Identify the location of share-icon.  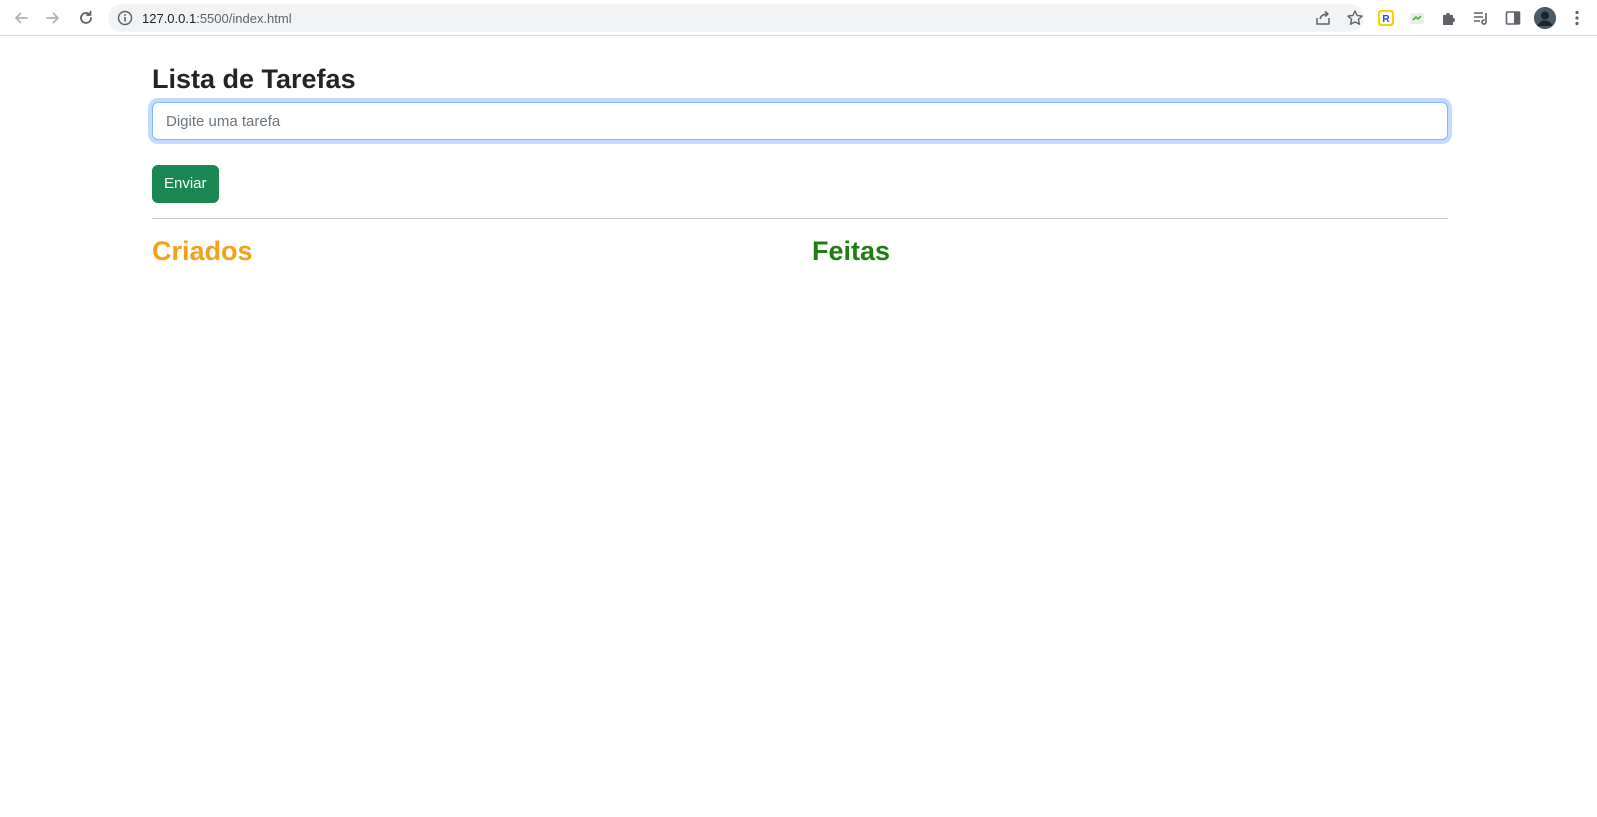
(1323, 18).